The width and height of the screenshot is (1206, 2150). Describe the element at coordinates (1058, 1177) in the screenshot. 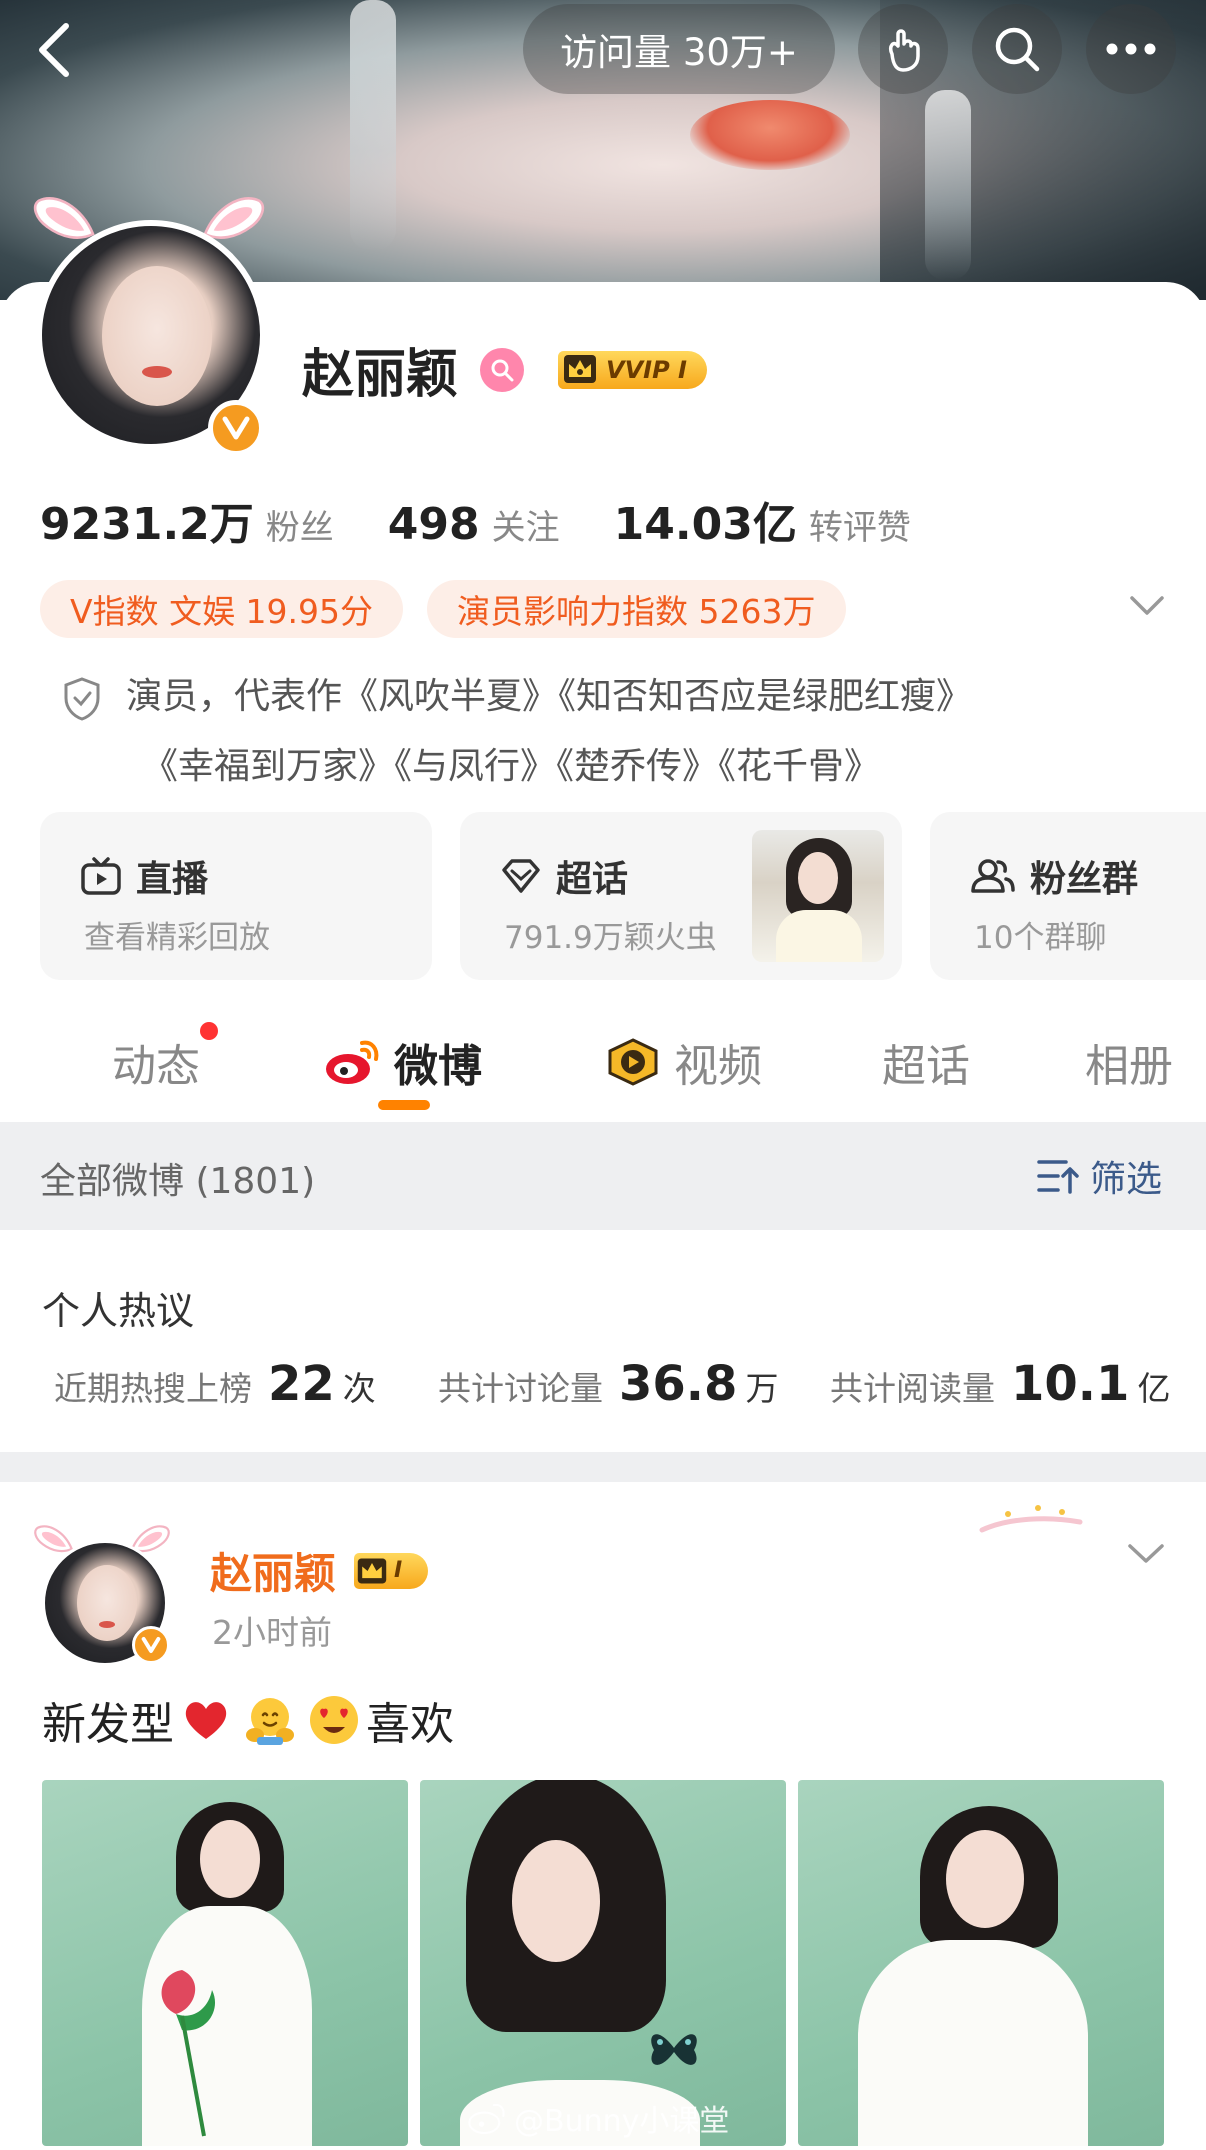

I see `filter-icon` at that location.